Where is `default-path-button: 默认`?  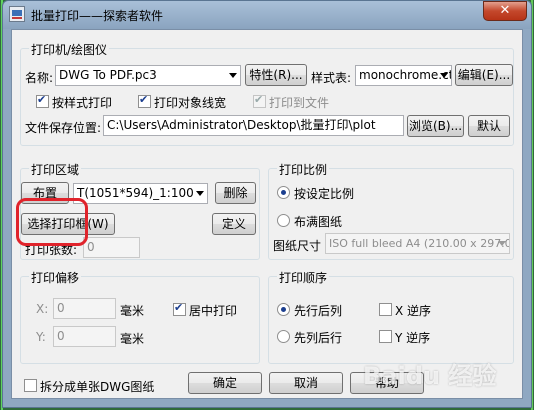 default-path-button: 默认 is located at coordinates (489, 126).